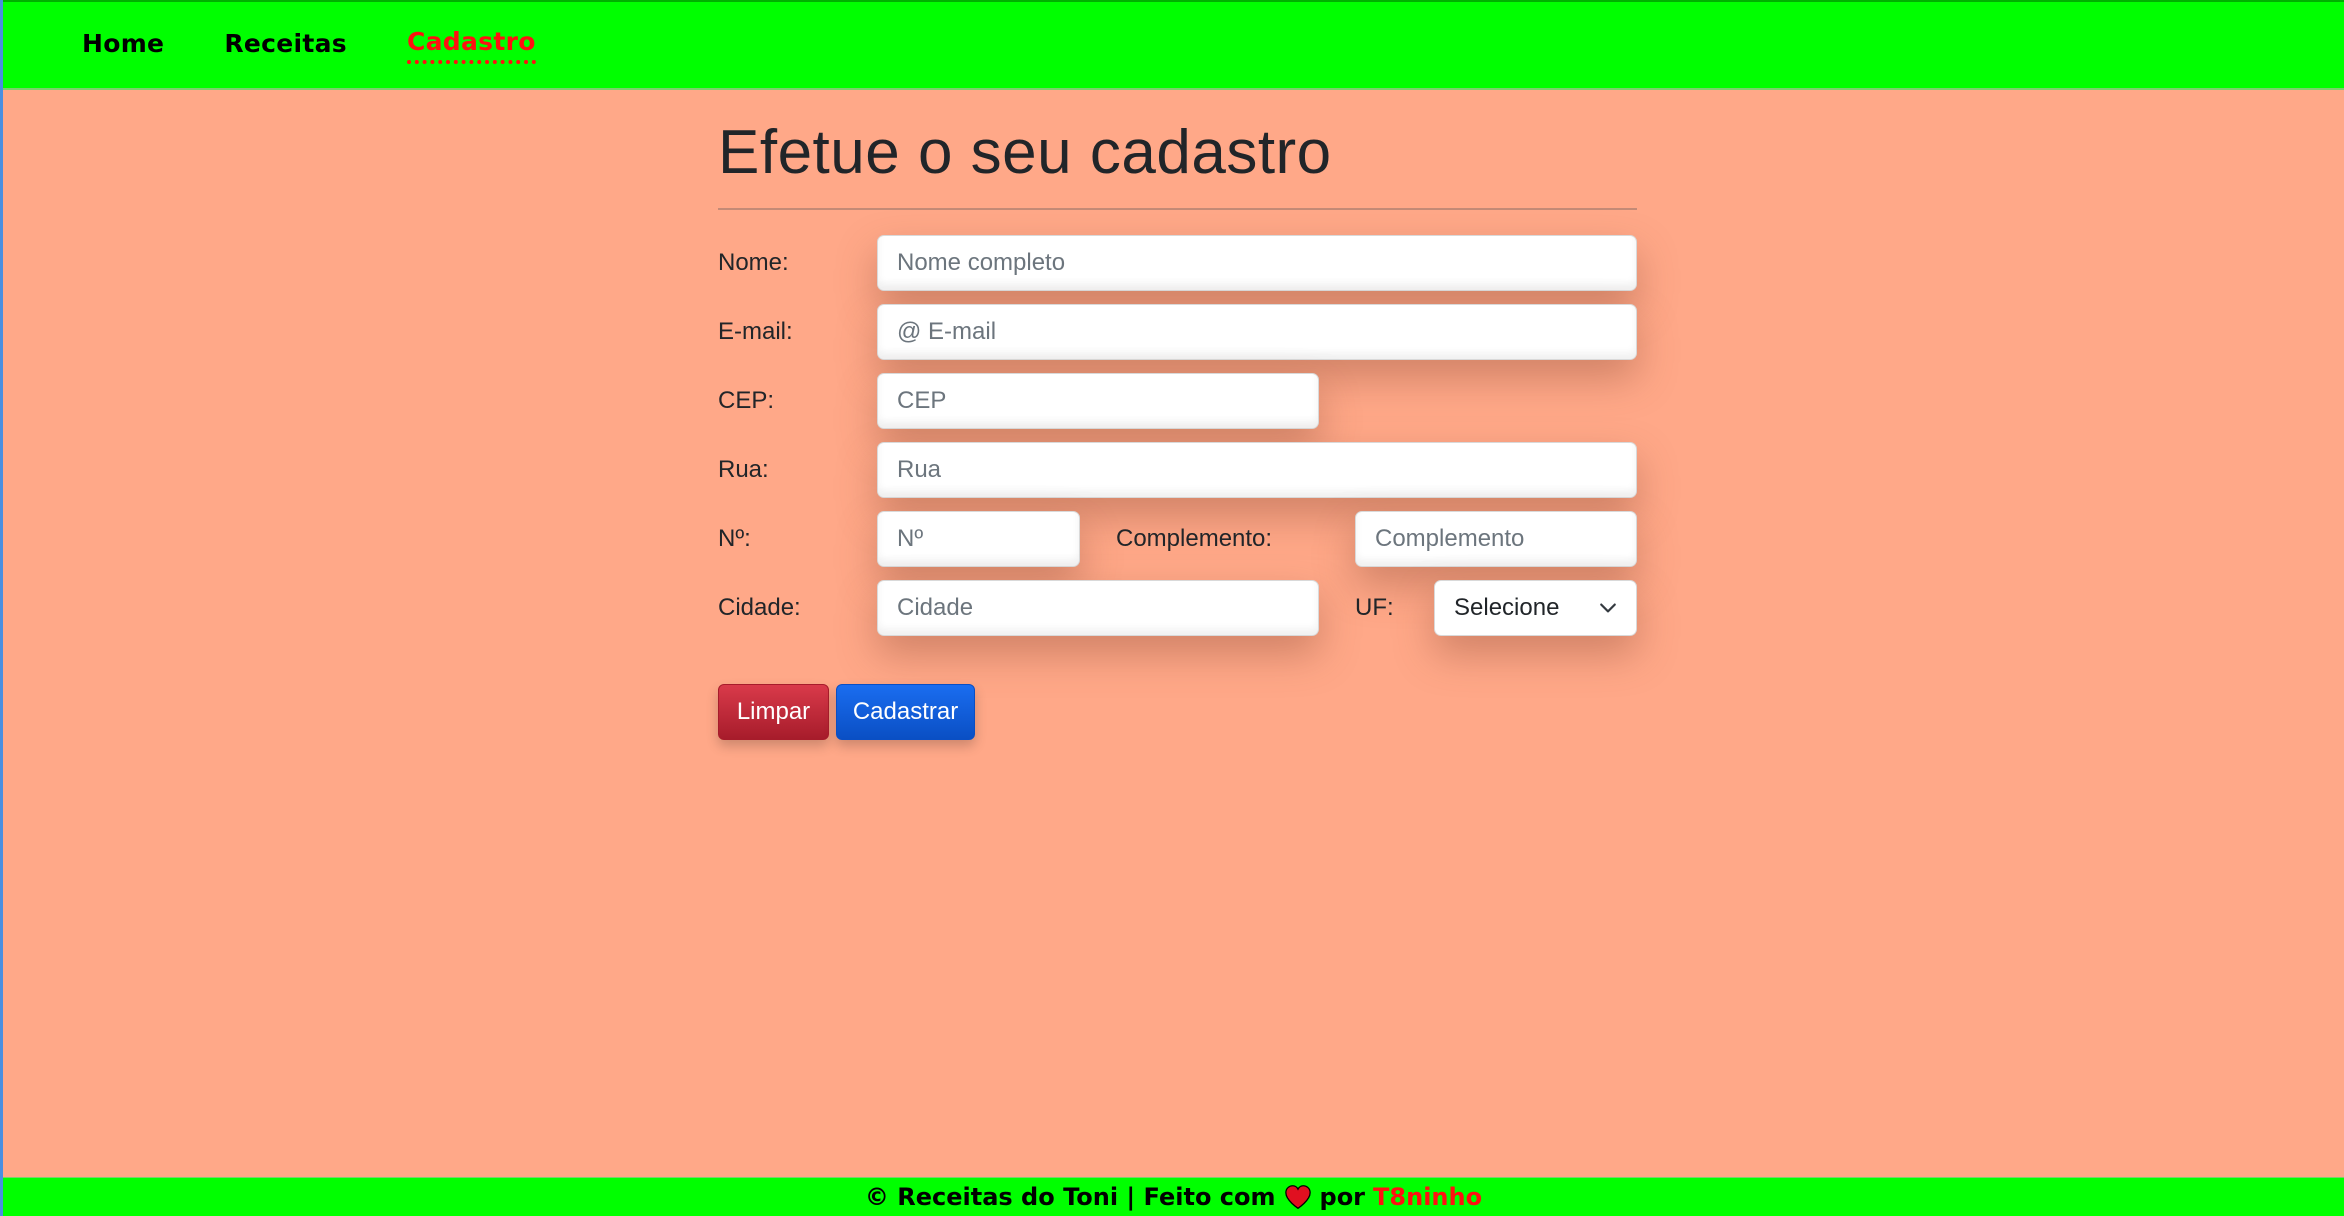 Image resolution: width=2344 pixels, height=1216 pixels. I want to click on rua-row: Rua:, so click(1177, 476).